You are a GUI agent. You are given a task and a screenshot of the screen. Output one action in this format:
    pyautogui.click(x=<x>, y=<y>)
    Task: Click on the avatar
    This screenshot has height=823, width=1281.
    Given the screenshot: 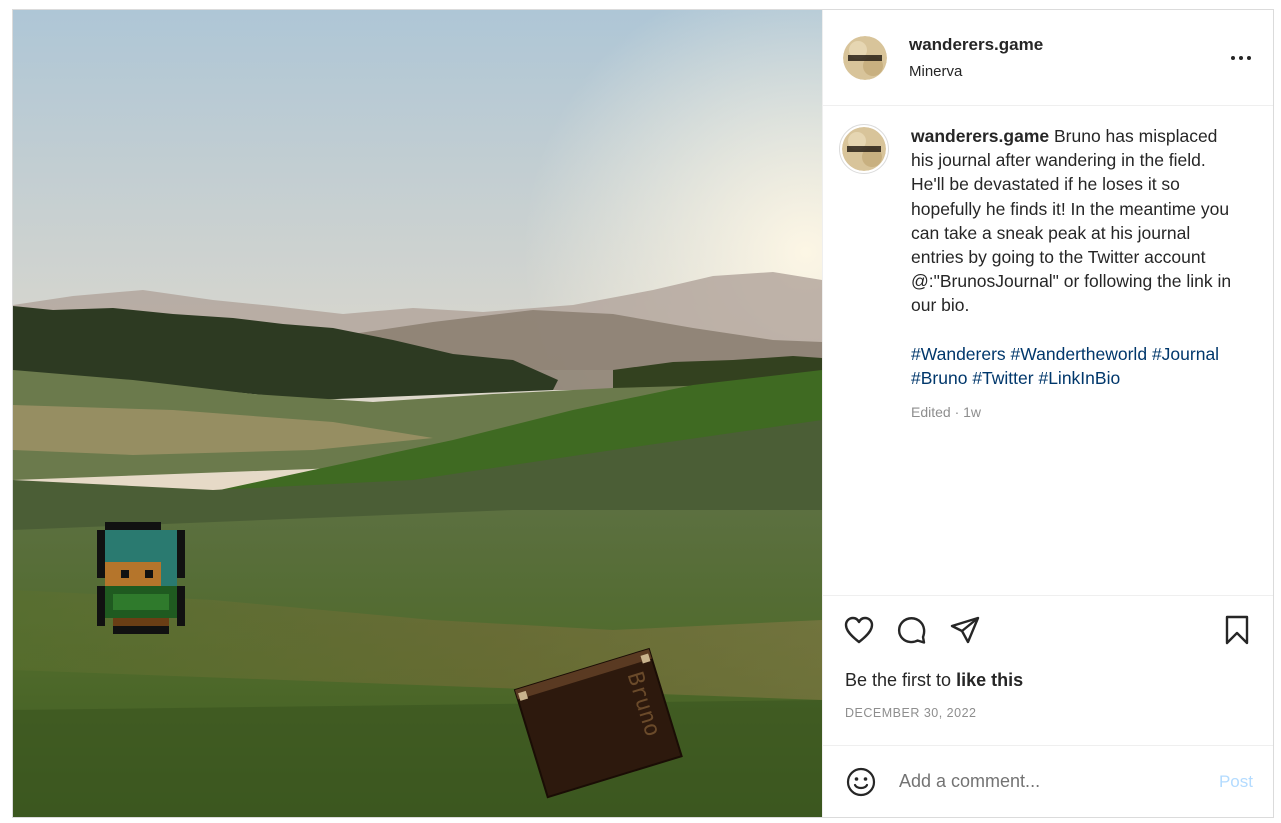 What is the action you would take?
    pyautogui.click(x=865, y=57)
    